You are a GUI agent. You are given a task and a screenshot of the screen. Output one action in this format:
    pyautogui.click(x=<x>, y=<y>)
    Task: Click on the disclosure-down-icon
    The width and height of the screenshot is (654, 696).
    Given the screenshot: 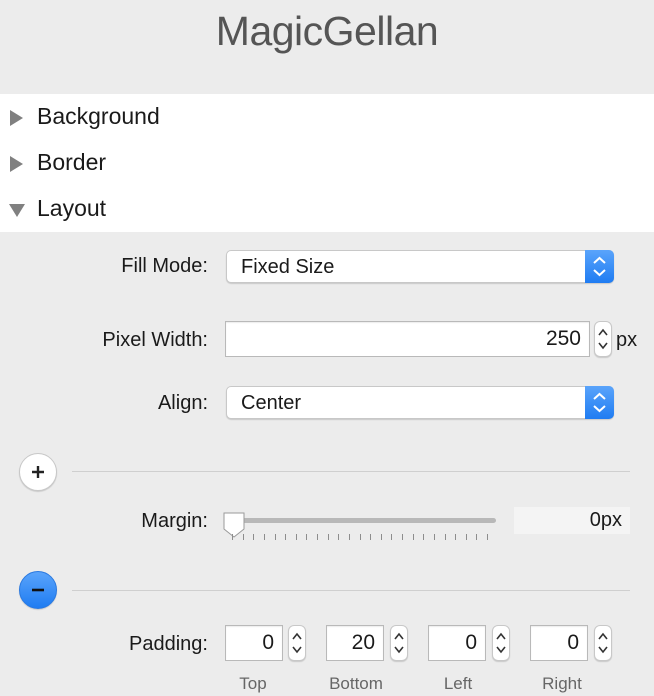 What is the action you would take?
    pyautogui.click(x=17, y=210)
    